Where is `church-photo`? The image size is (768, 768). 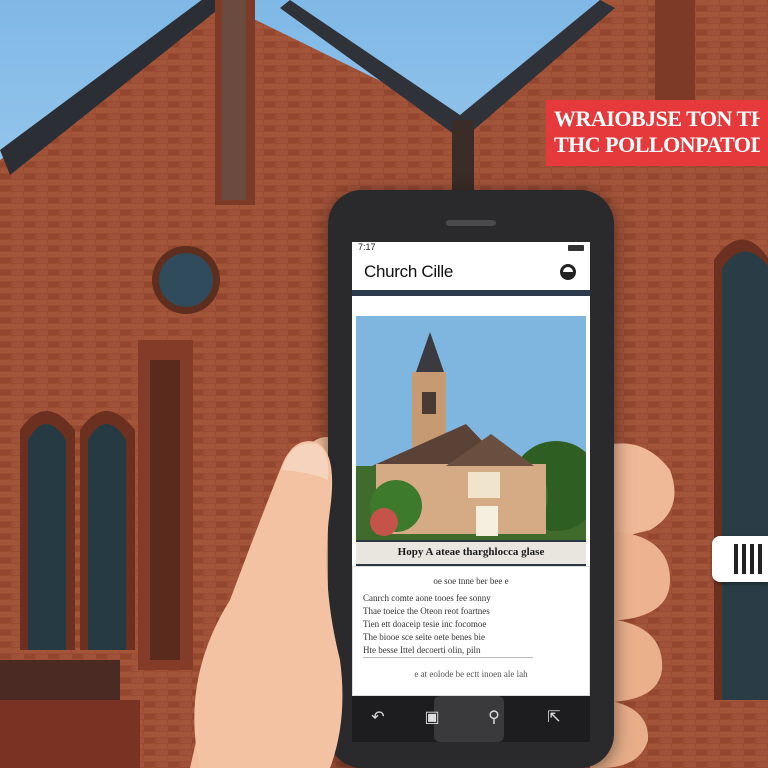
church-photo is located at coordinates (471, 434).